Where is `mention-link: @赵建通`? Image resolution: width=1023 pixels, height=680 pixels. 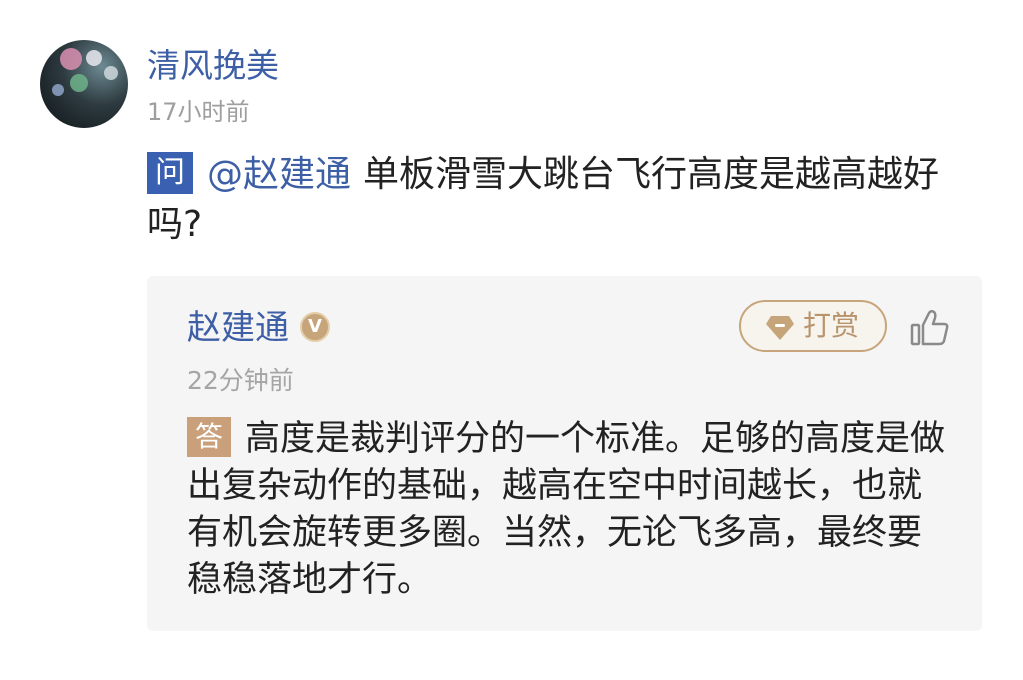 mention-link: @赵建通 is located at coordinates (279, 174).